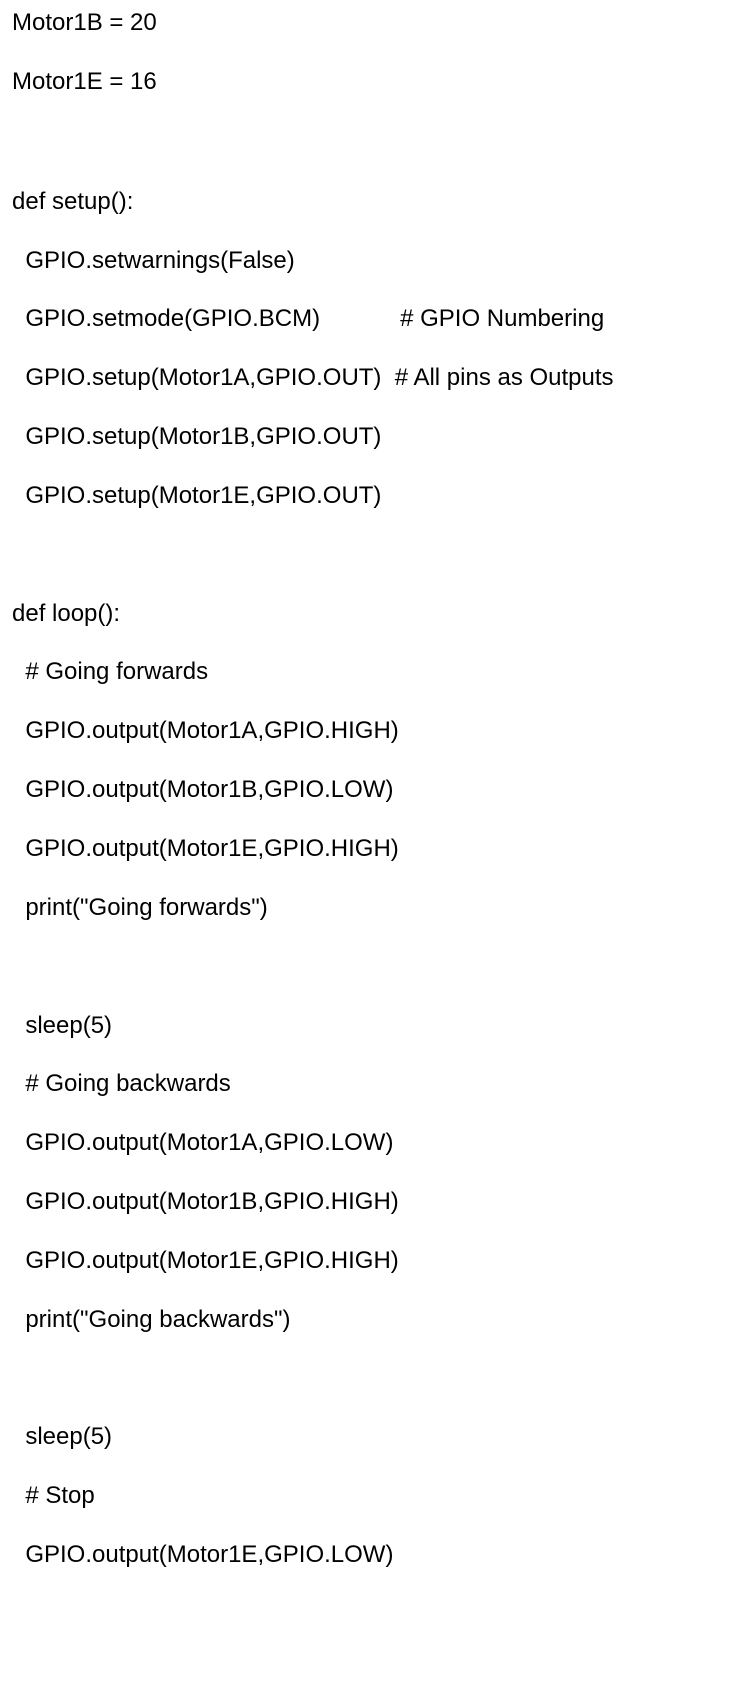 This screenshot has height=1691, width=743. What do you see at coordinates (153, 260) in the screenshot?
I see `code-line: GPIO.setwarnings(False)` at bounding box center [153, 260].